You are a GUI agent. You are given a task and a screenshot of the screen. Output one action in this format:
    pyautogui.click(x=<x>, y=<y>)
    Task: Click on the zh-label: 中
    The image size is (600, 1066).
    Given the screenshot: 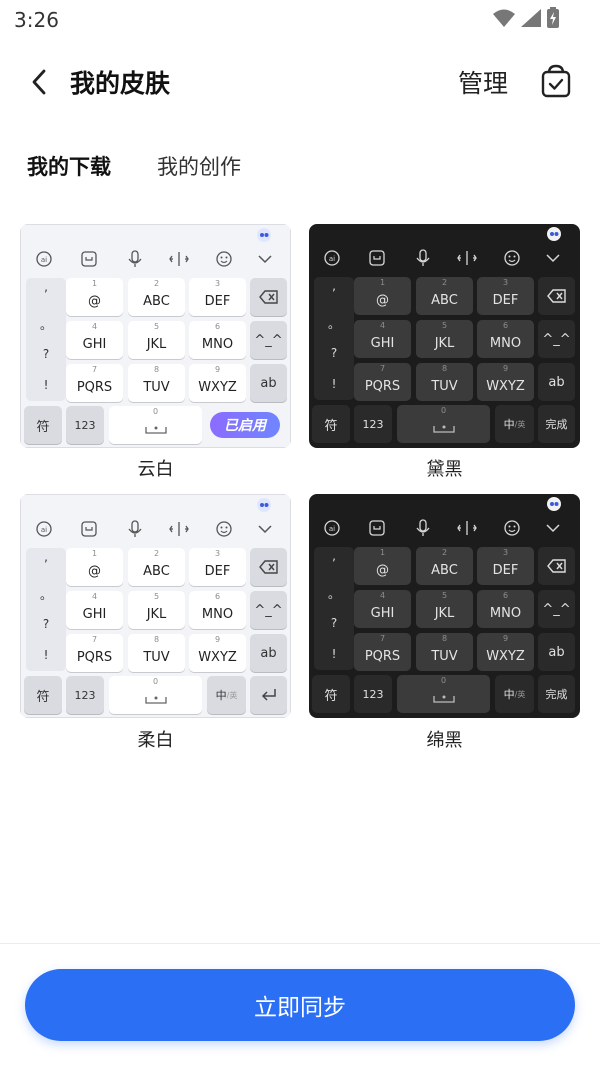 What is the action you would take?
    pyautogui.click(x=509, y=694)
    